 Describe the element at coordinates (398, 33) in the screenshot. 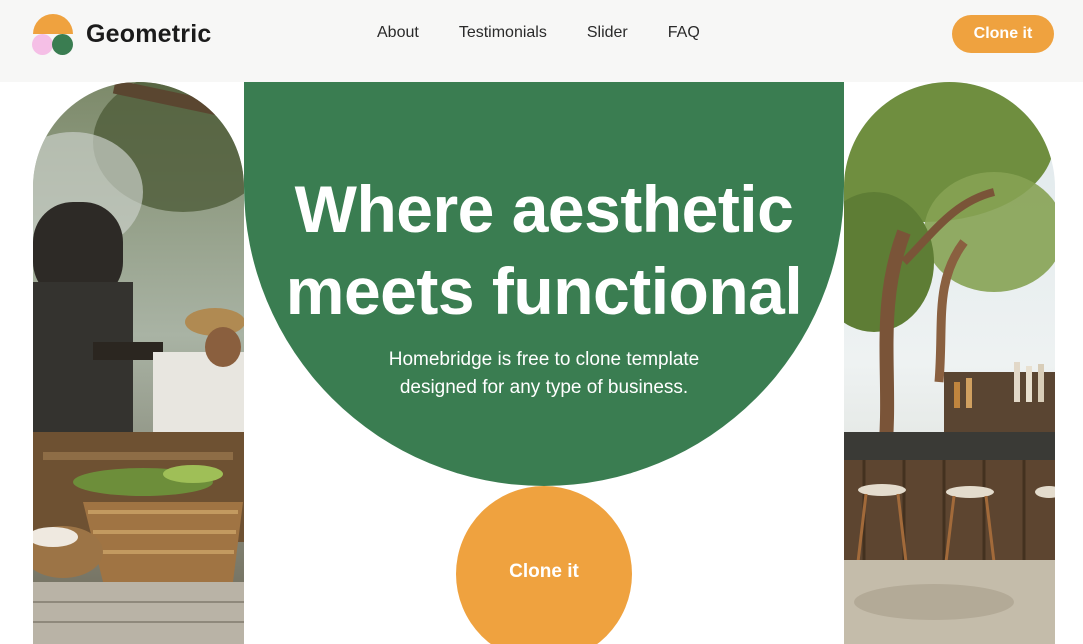

I see `nav-about: About` at that location.